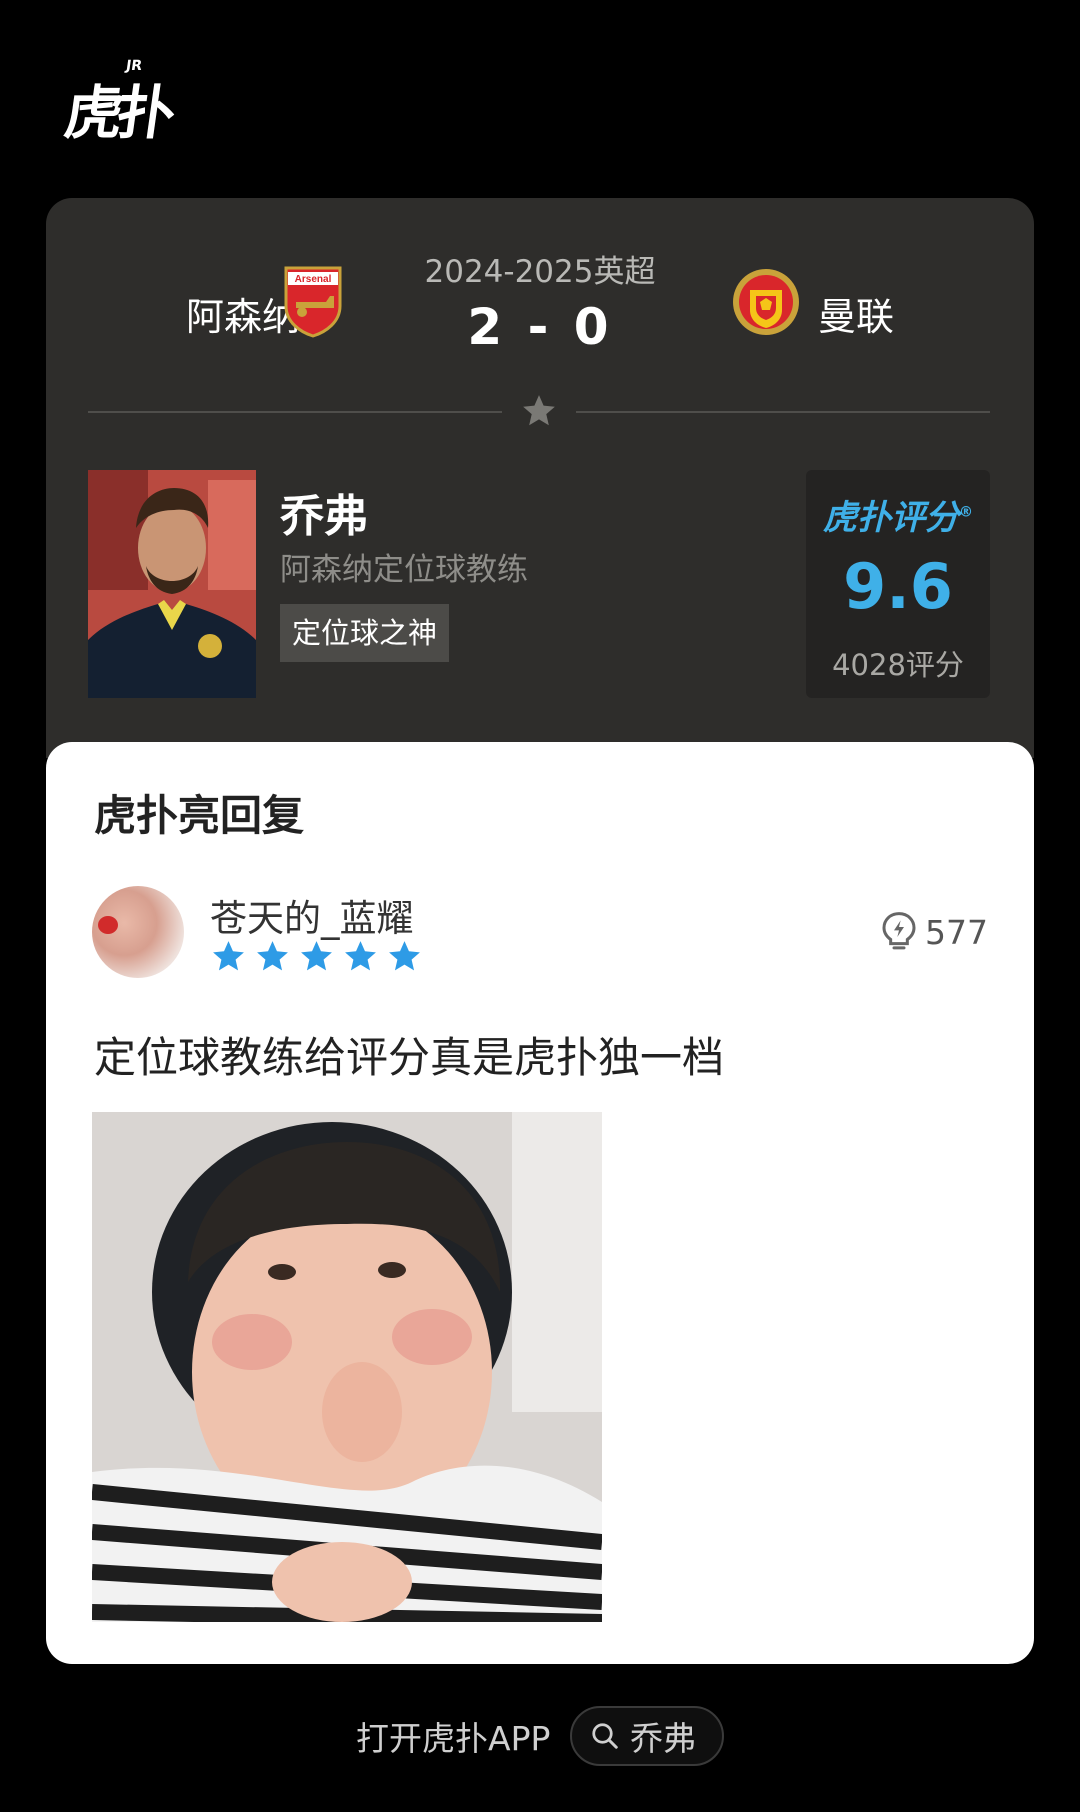  What do you see at coordinates (199, 815) in the screenshot?
I see `reply-section-title: 虎扑亮回复` at bounding box center [199, 815].